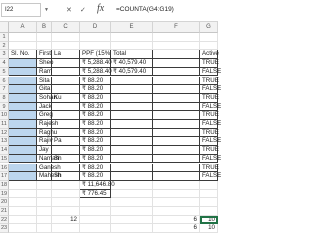 The image size is (320, 240). What do you see at coordinates (4, 176) in the screenshot?
I see `row-header-17: 17` at bounding box center [4, 176].